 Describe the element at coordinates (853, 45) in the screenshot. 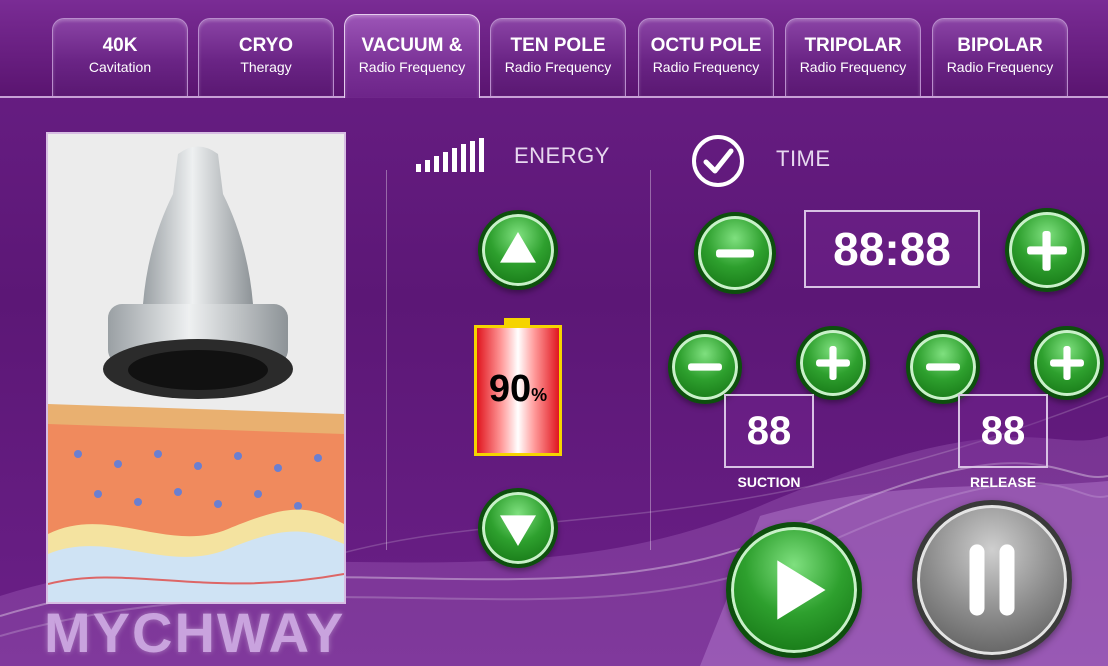

I see `tab-title: TRIPOLAR` at that location.